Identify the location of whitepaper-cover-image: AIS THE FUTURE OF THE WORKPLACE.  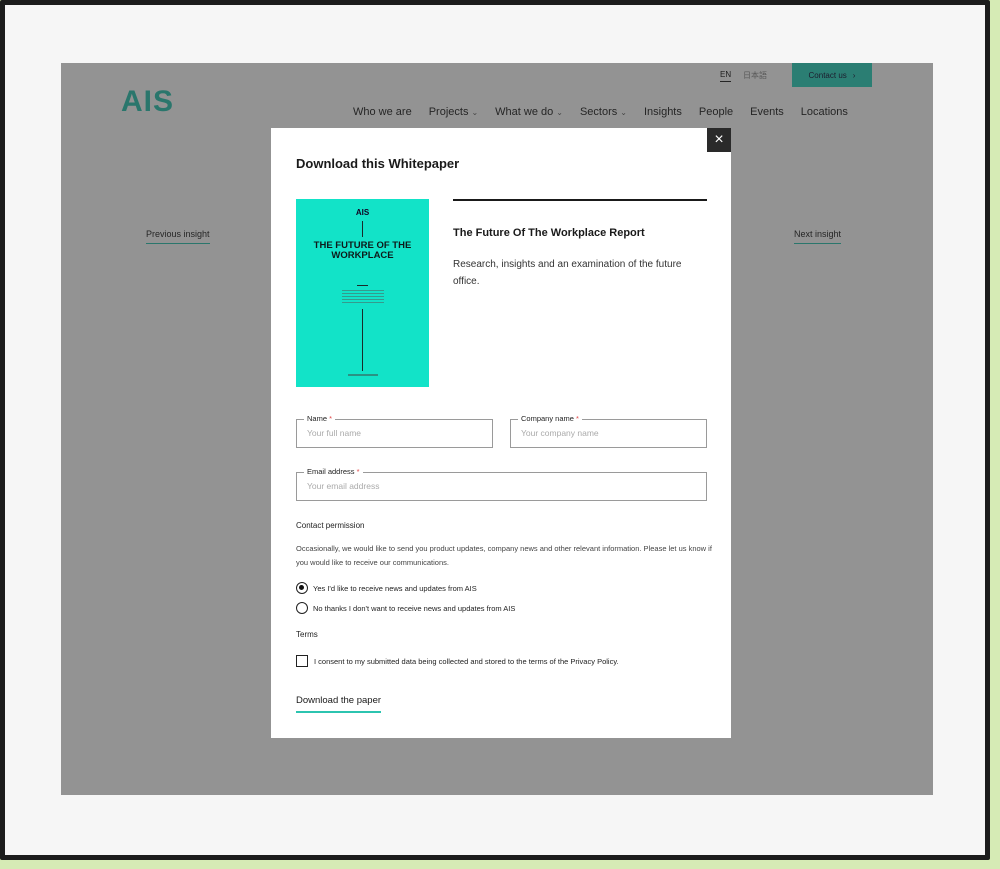
(362, 293).